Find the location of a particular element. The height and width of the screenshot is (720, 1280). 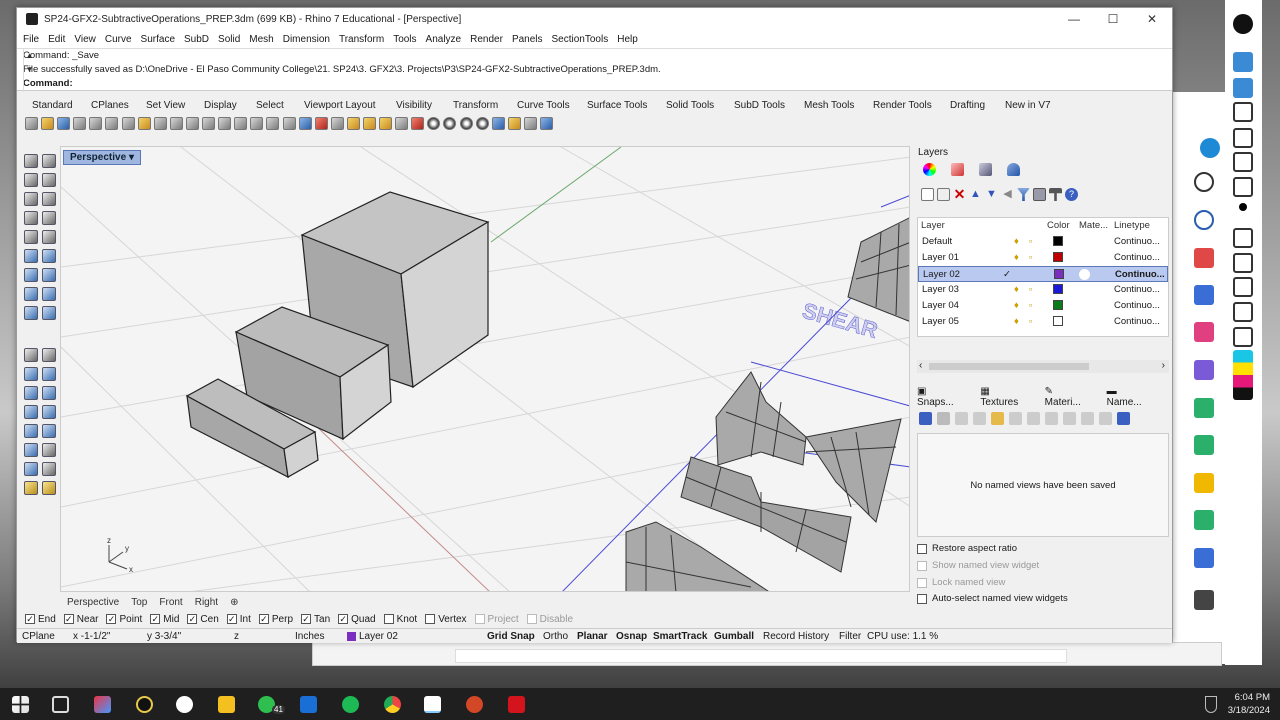

status-osnap: Osnap is located at coordinates (631, 636).